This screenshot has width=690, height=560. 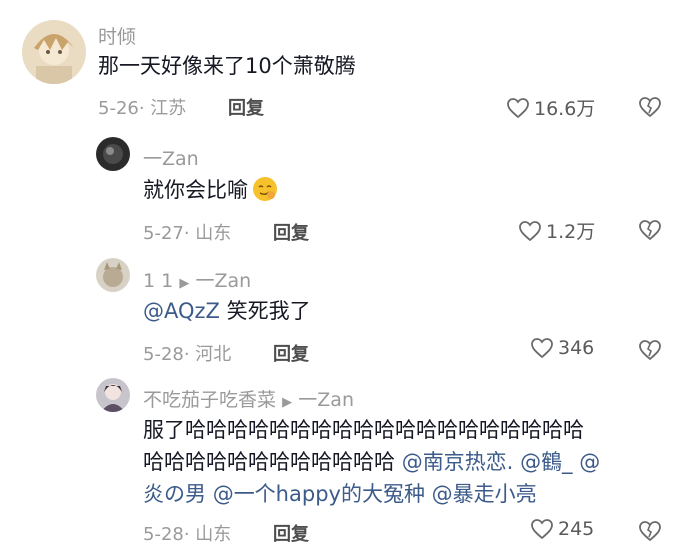 What do you see at coordinates (484, 494) in the screenshot?
I see `mention-link: @暴走小亮` at bounding box center [484, 494].